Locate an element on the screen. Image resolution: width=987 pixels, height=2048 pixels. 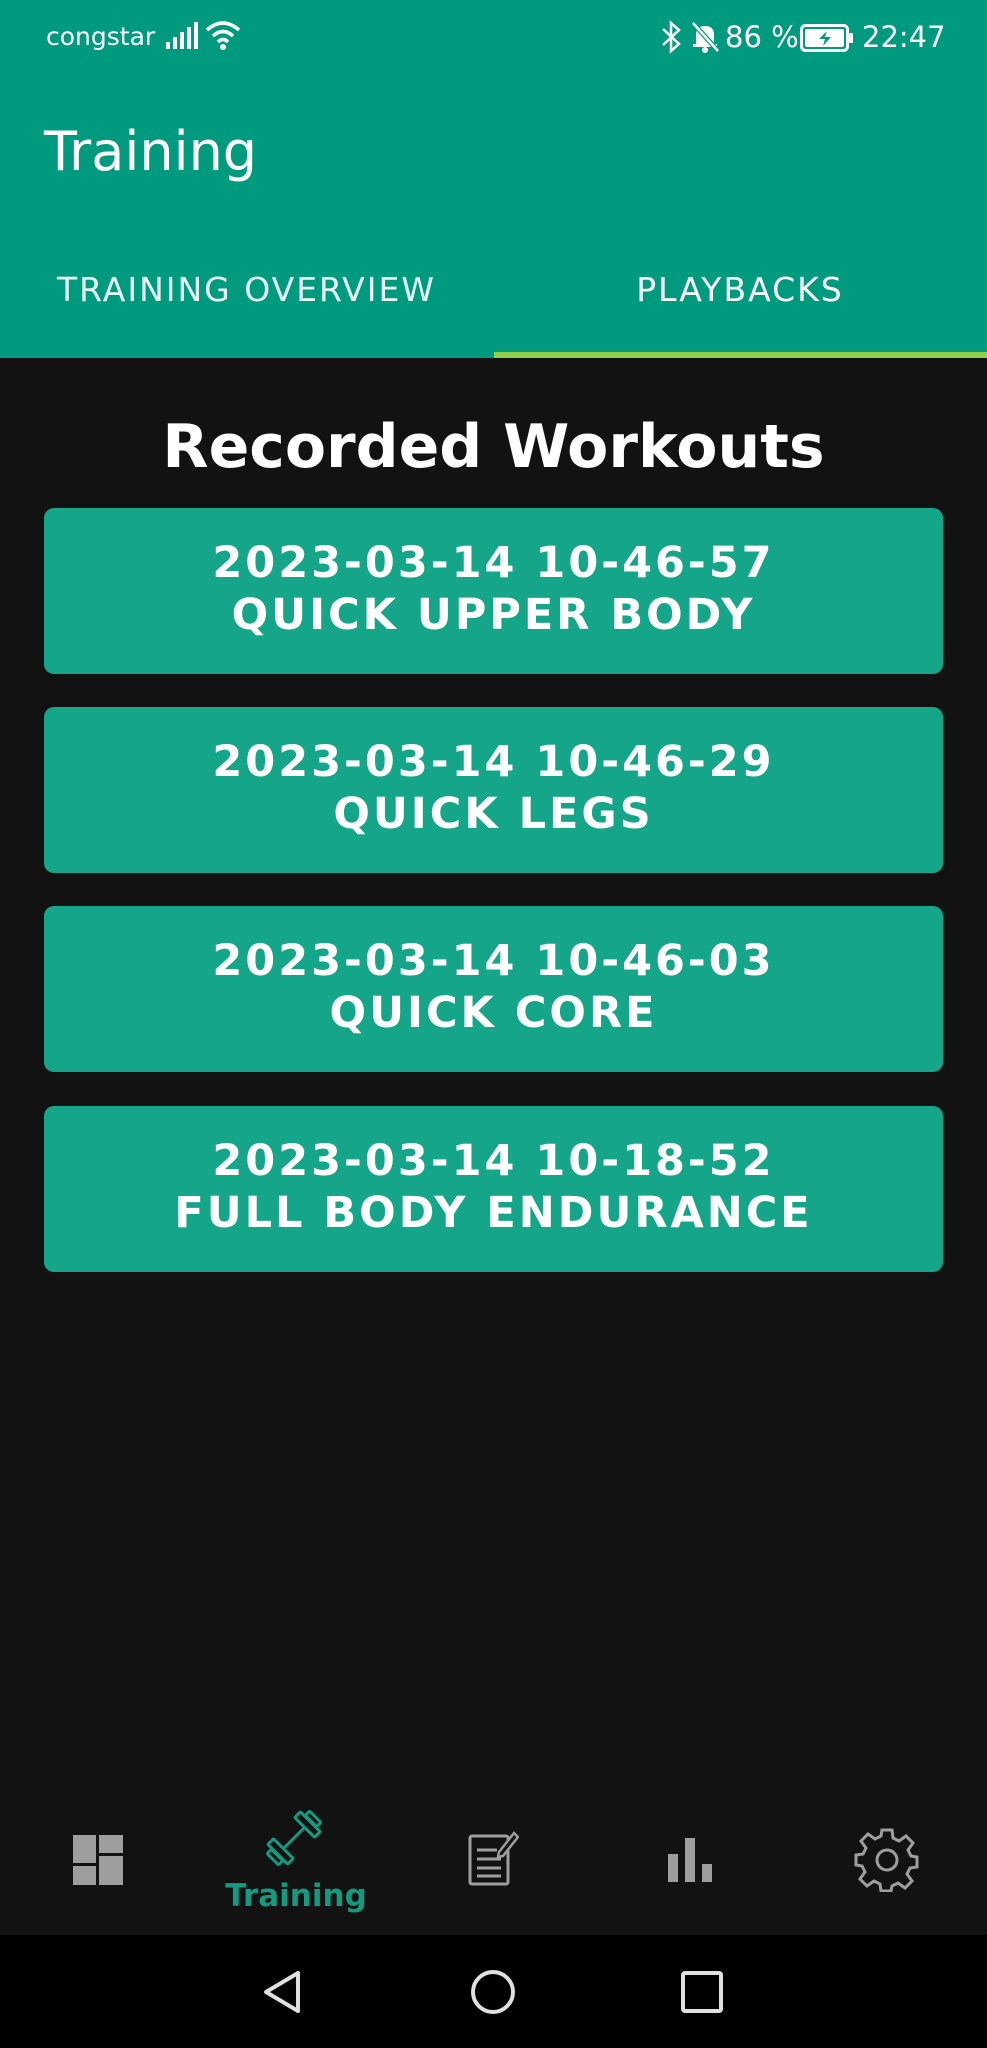
workout-name: QUICK UPPER BODY is located at coordinates (493, 615).